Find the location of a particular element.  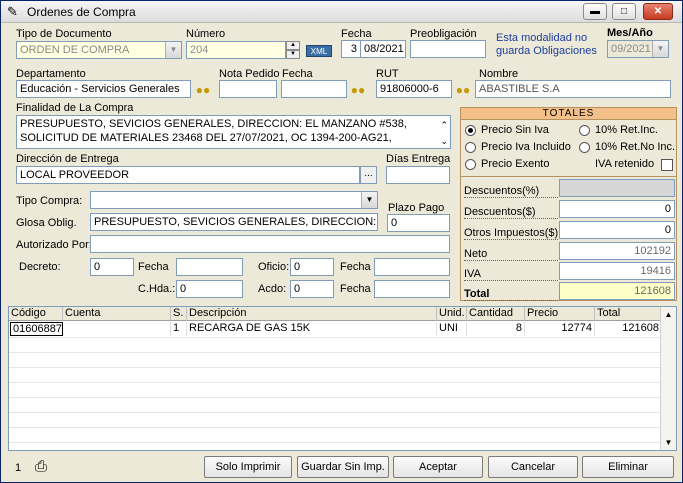

oficio-fecha-label: Fecha is located at coordinates (355, 267).